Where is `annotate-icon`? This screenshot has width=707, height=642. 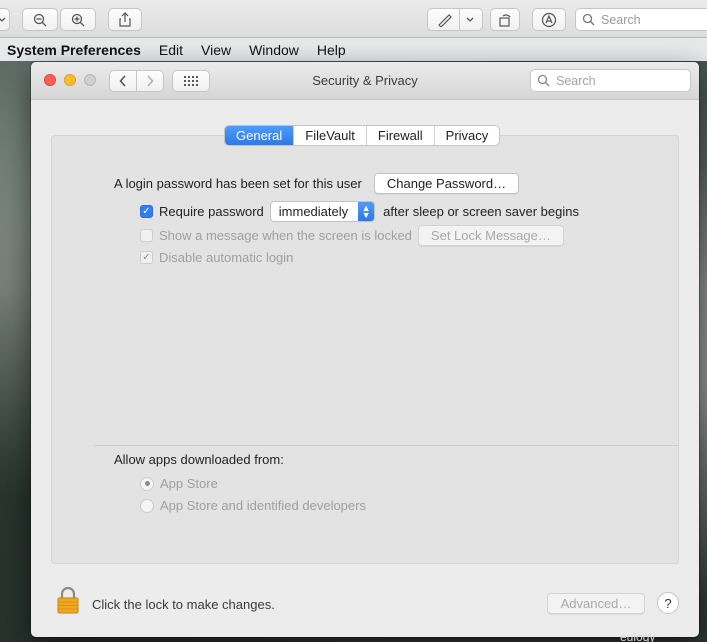 annotate-icon is located at coordinates (549, 19).